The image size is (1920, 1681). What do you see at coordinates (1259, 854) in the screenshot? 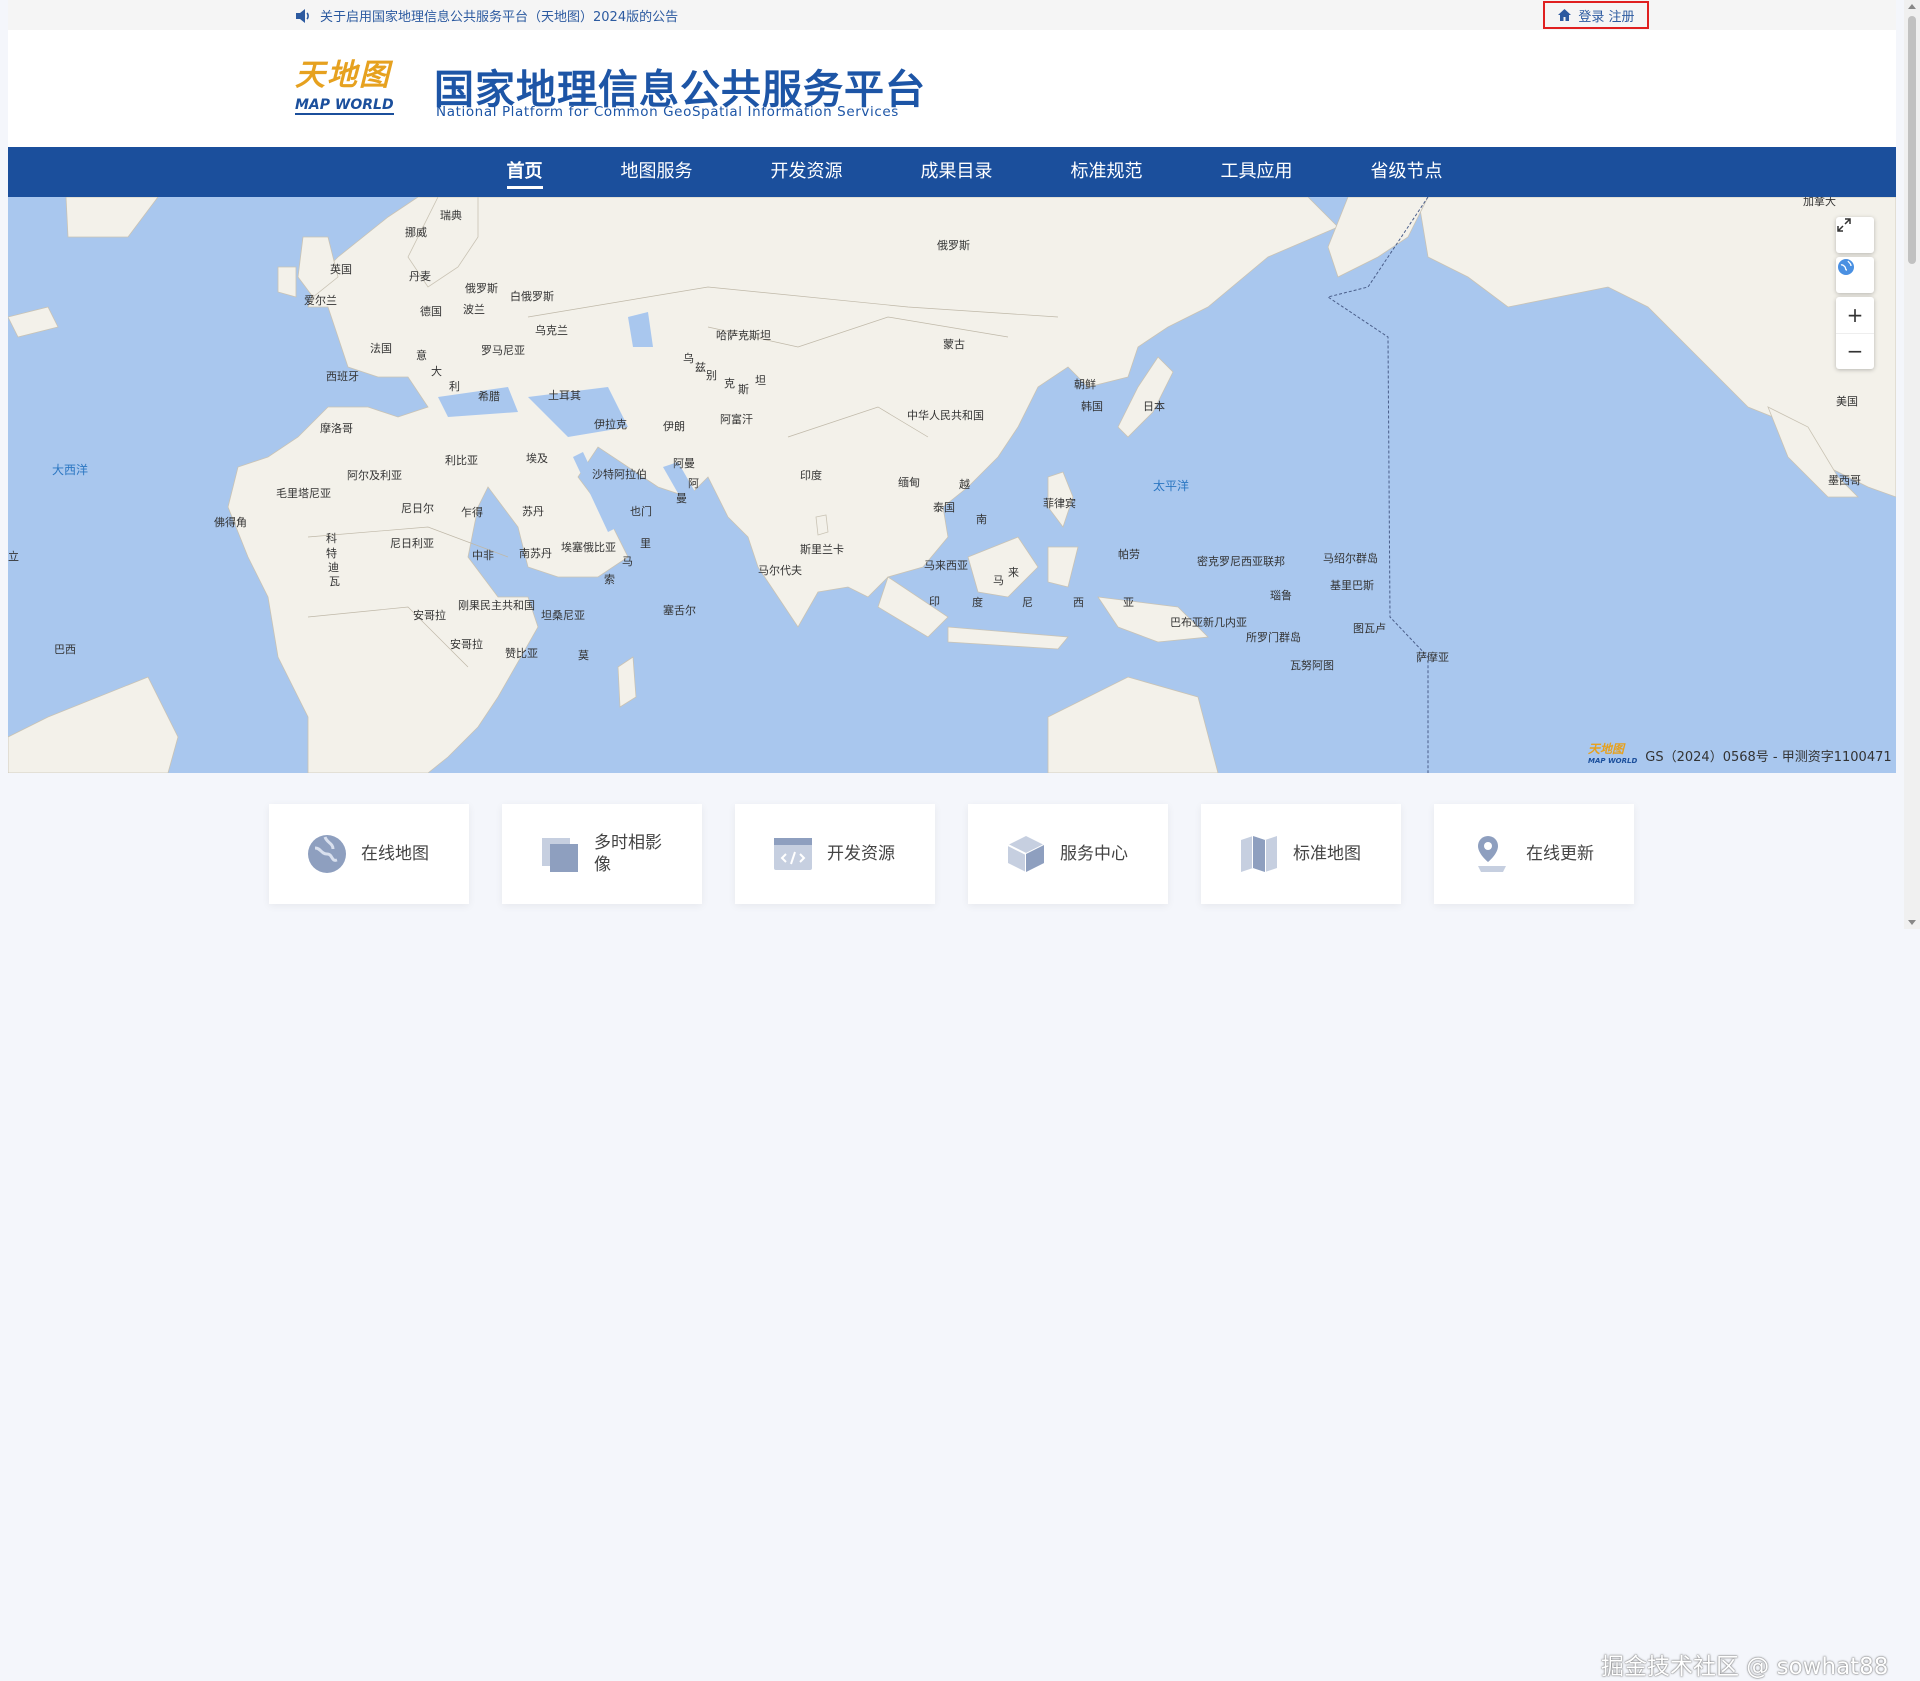
I see `map-icon` at bounding box center [1259, 854].